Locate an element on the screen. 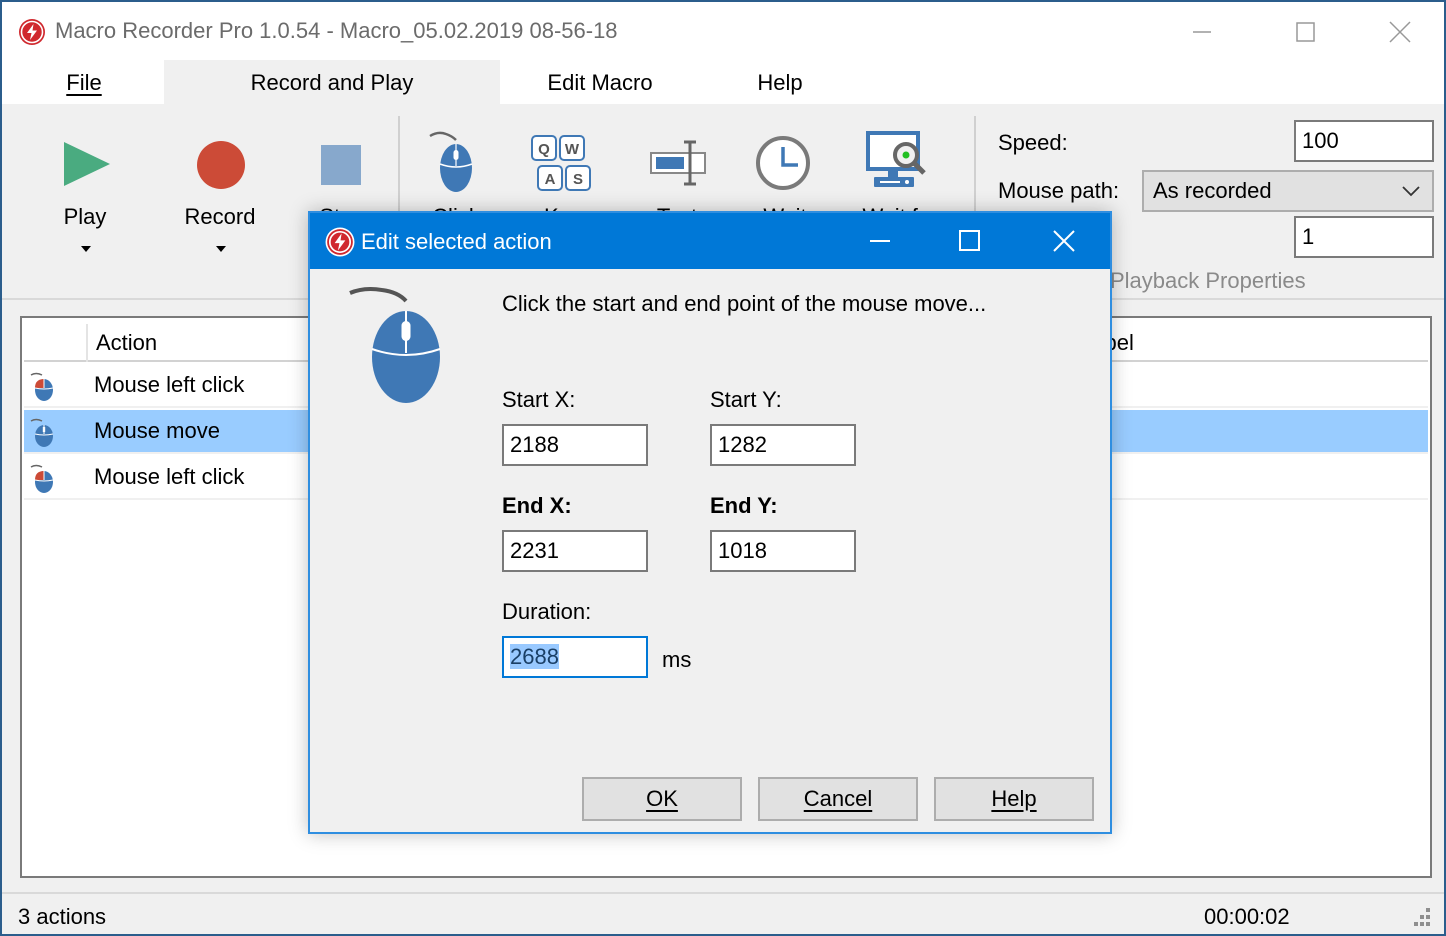 Image resolution: width=1446 pixels, height=936 pixels. svg-text: W is located at coordinates (572, 149).